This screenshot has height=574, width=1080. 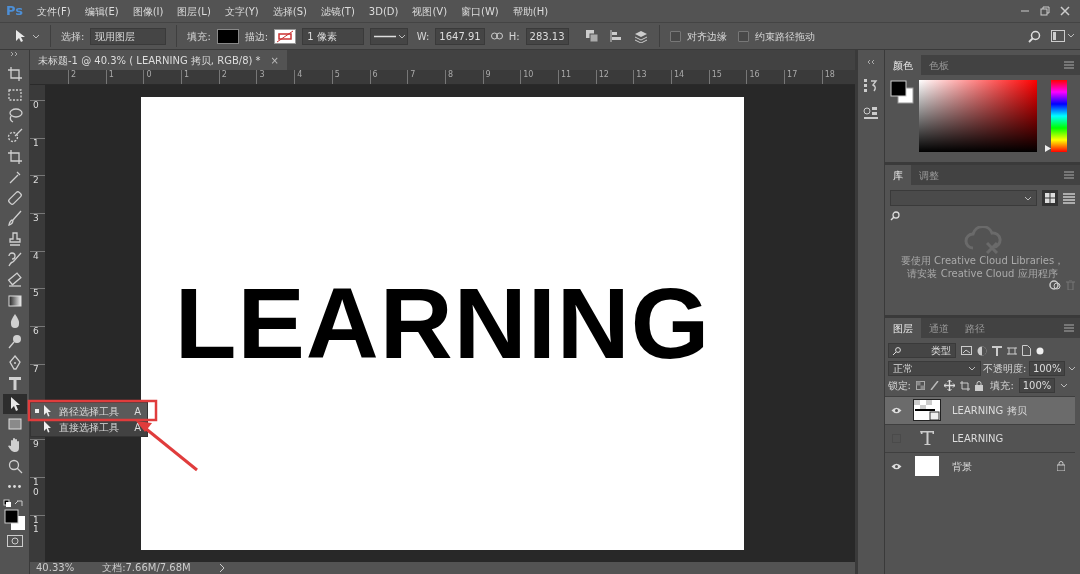 I want to click on lock-paint-icon, so click(x=934, y=385).